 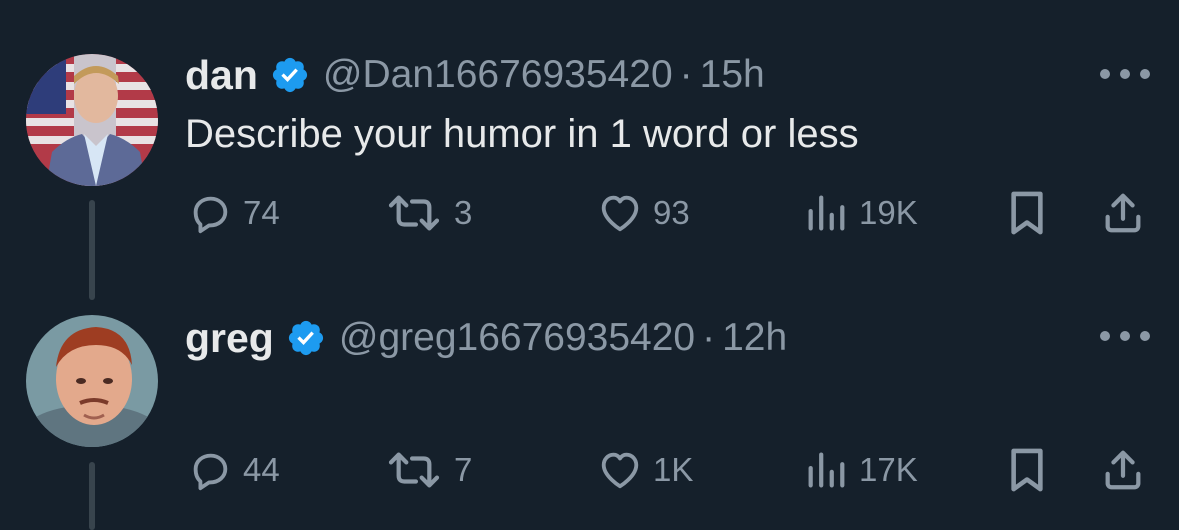 I want to click on views-button: 19K, so click(x=860, y=213).